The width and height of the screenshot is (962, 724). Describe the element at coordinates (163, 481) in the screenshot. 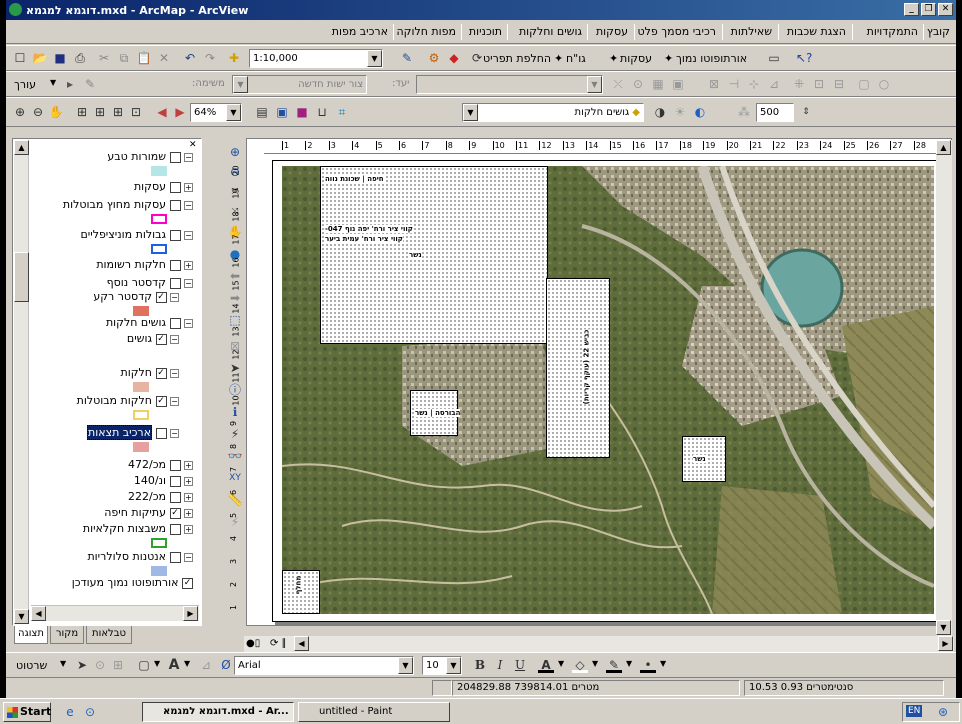

I see `toc-layer-row: + ונ/140` at that location.